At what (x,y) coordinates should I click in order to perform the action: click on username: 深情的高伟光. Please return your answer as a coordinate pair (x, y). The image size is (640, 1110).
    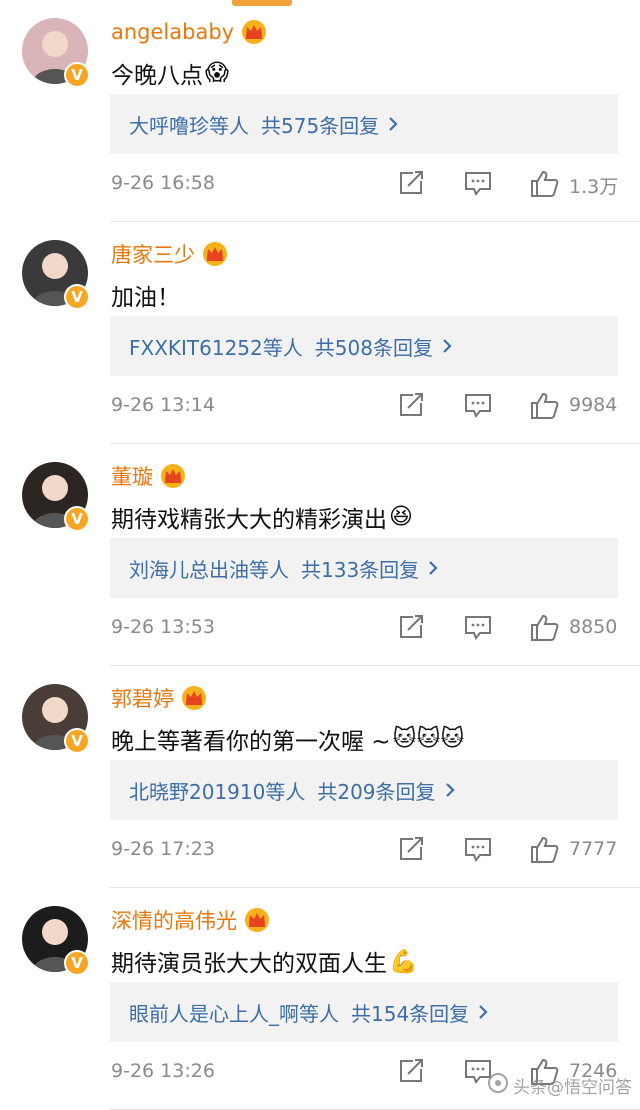
    Looking at the image, I should click on (174, 920).